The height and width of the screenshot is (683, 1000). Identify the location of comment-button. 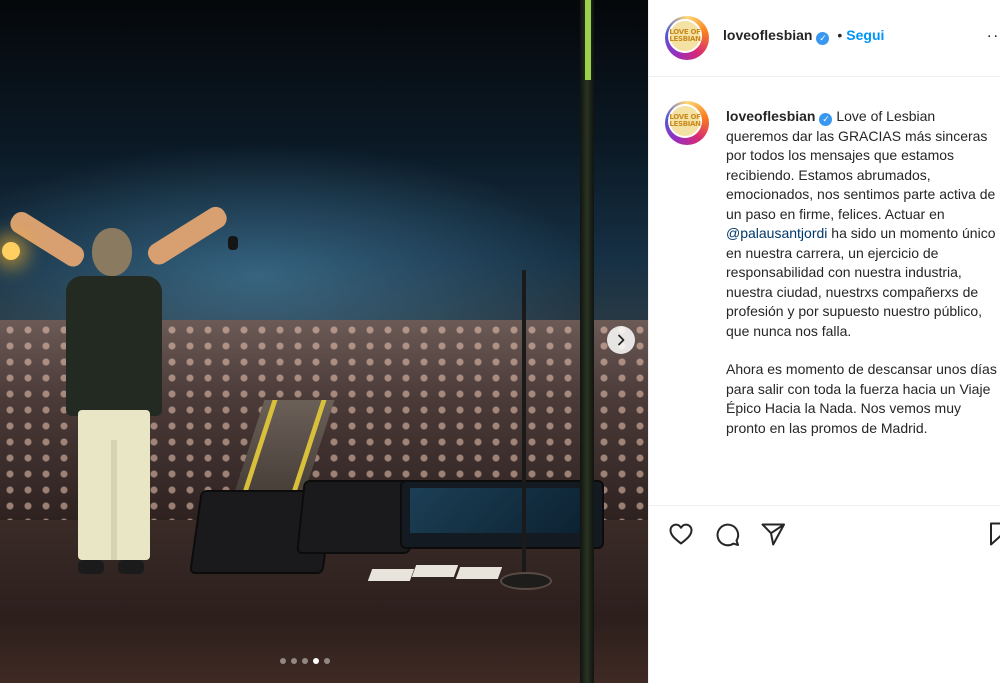
(727, 534).